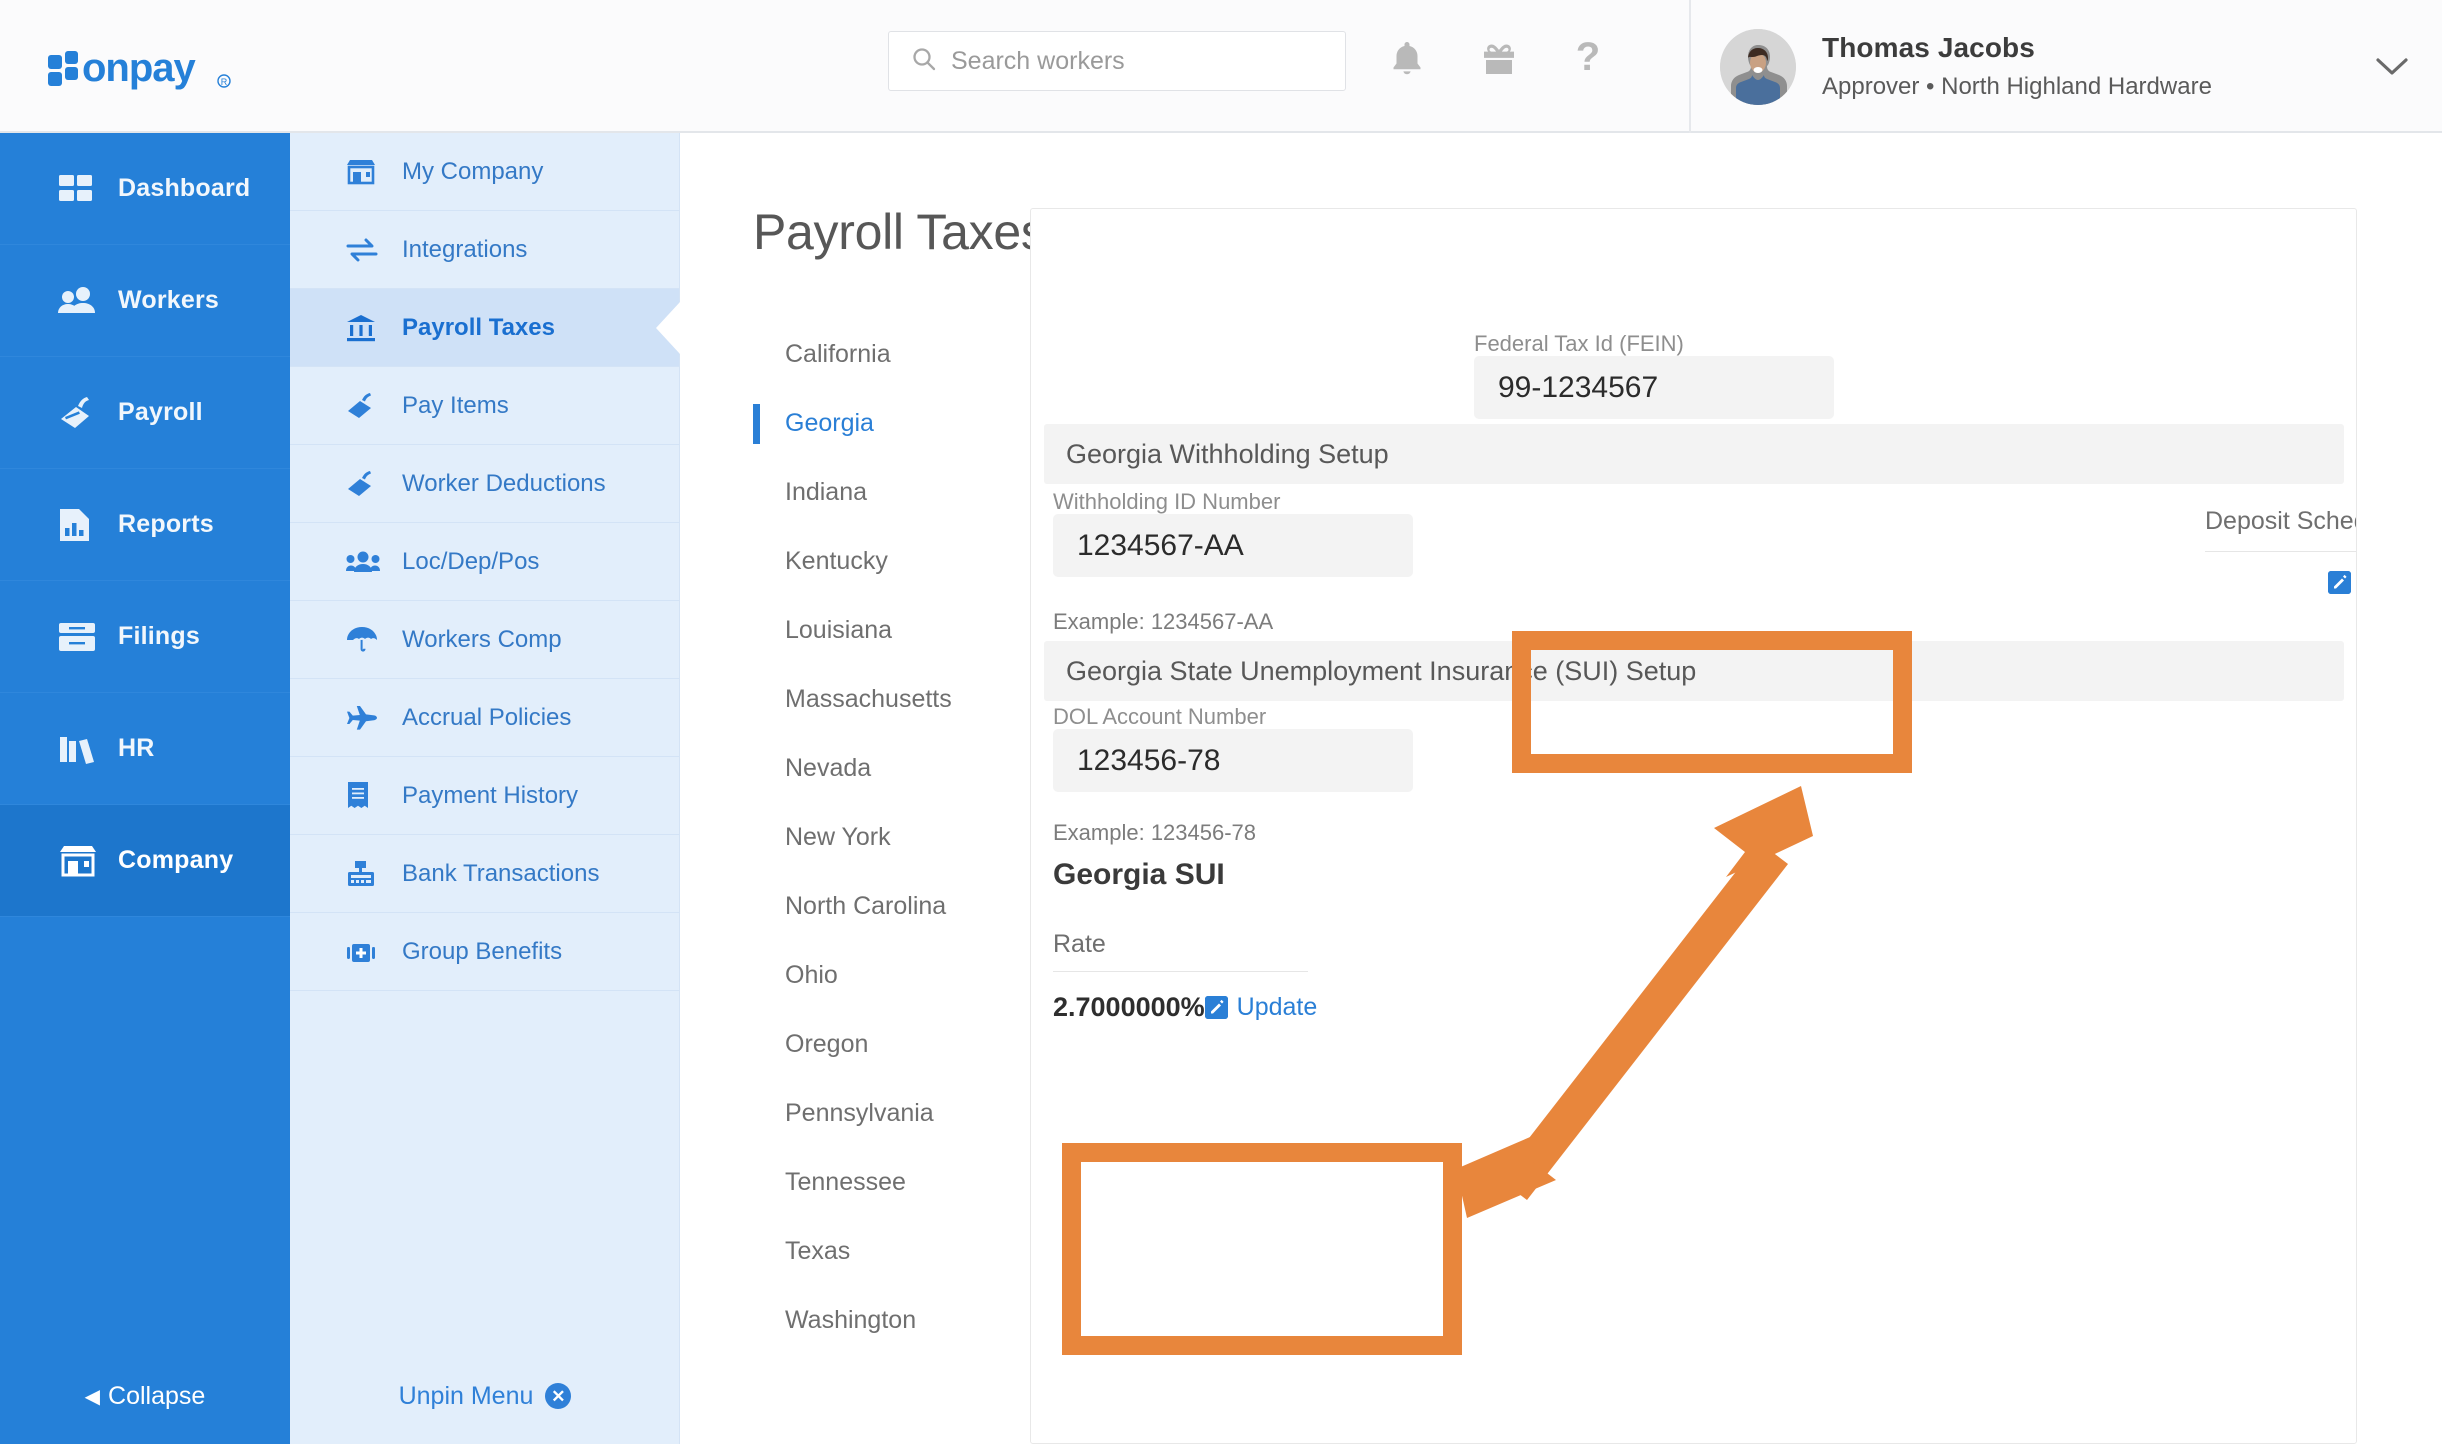 This screenshot has width=2442, height=1444. I want to click on sidebar-item-bank-transactions: Bank Transactions, so click(484, 874).